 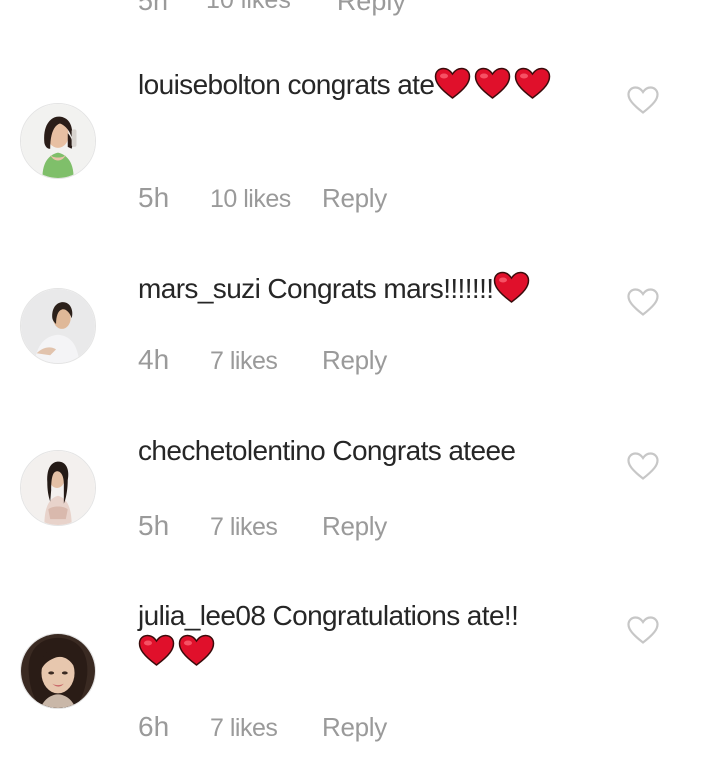 What do you see at coordinates (424, 450) in the screenshot?
I see `comment-text: Congrats ateee` at bounding box center [424, 450].